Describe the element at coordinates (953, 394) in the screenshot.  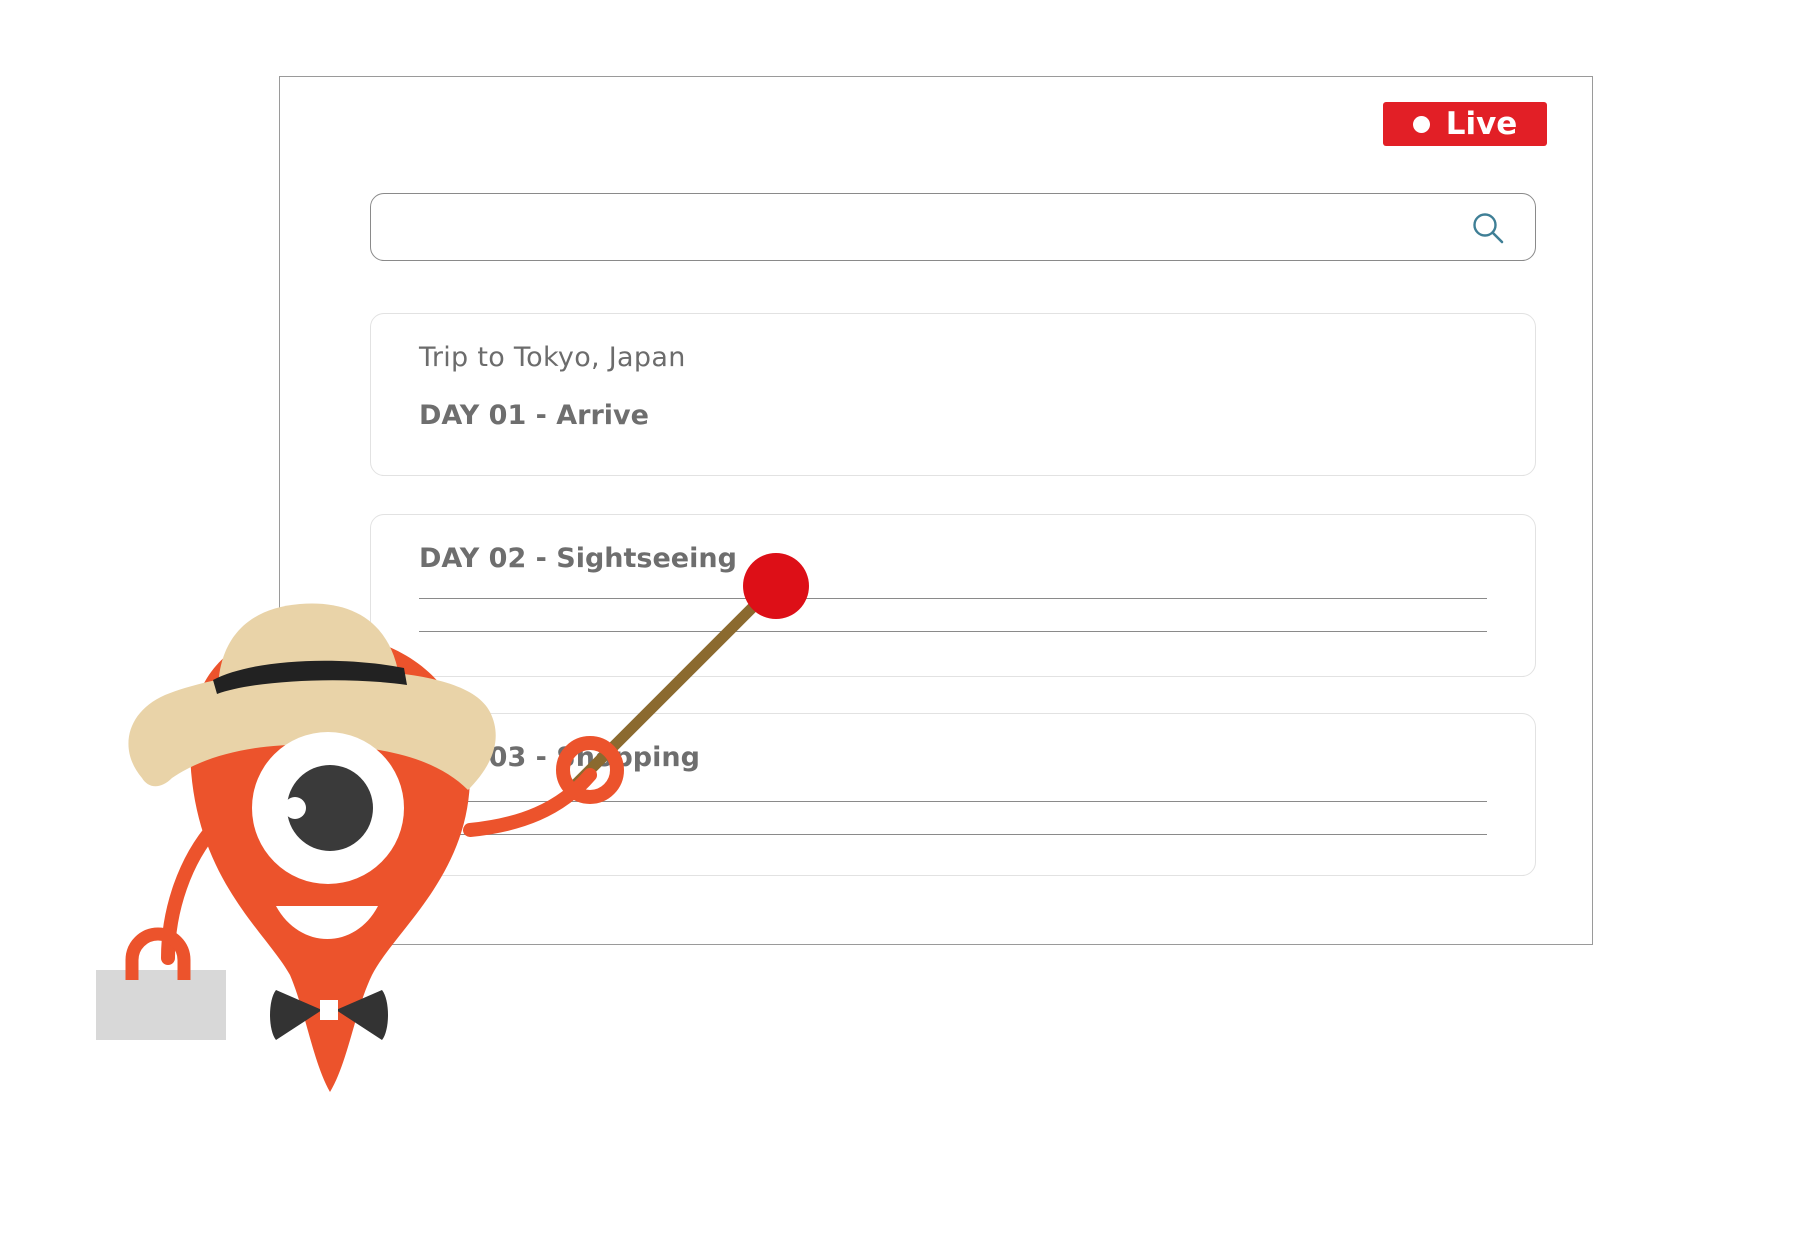
I see `itinerary-card-day-01: Trip to Tokyo, Japan DAY 01 - Arrive` at that location.